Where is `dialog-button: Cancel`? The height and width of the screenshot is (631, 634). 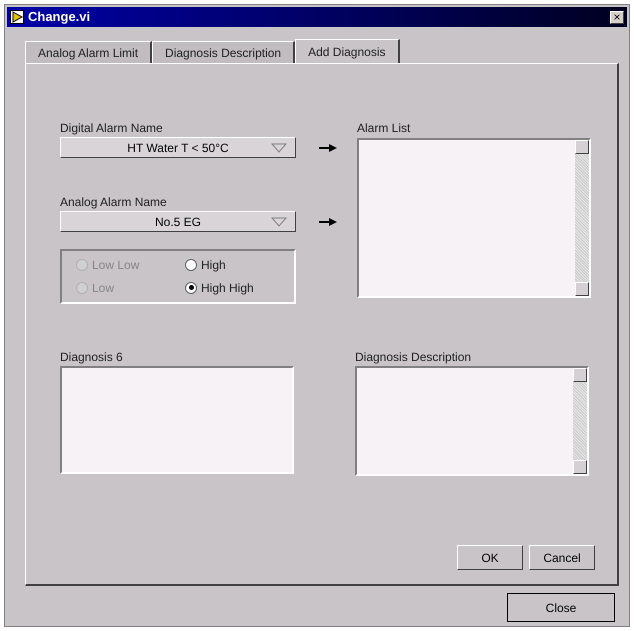 dialog-button: Cancel is located at coordinates (562, 557).